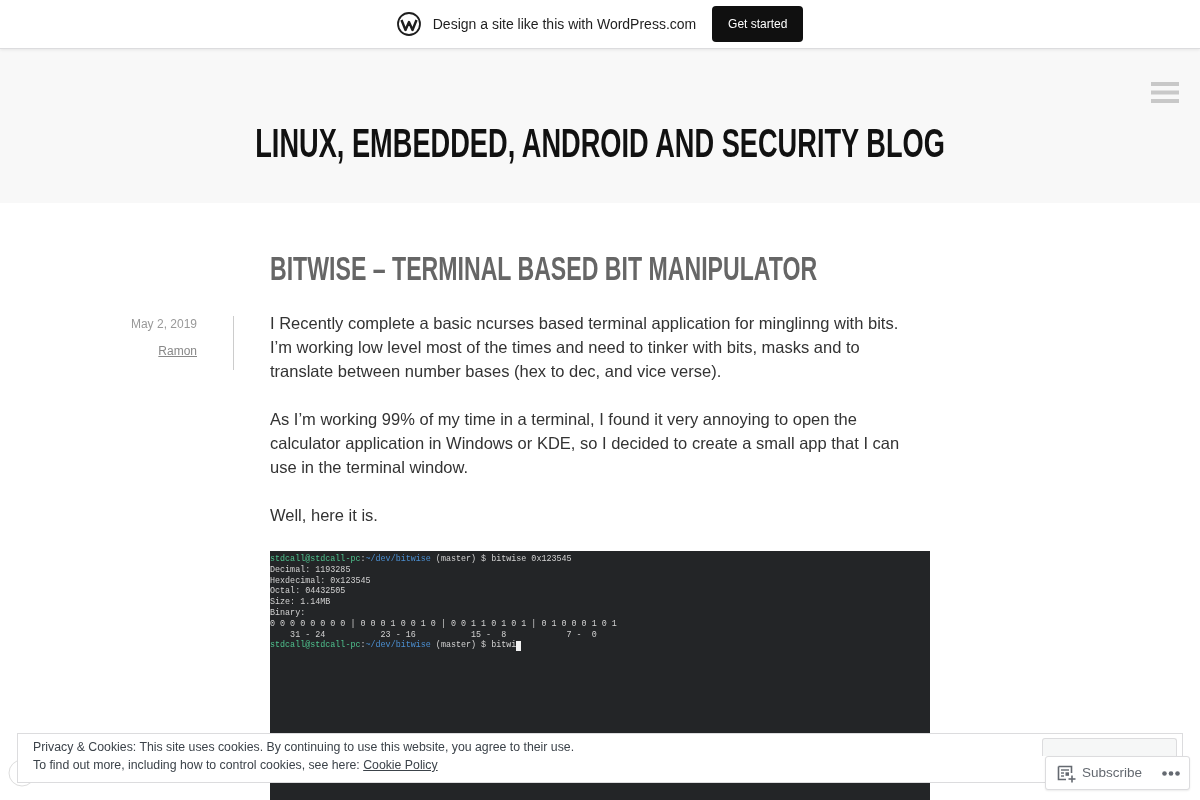 The height and width of the screenshot is (800, 1200). I want to click on subscribe-button: Subscribe, so click(1100, 773).